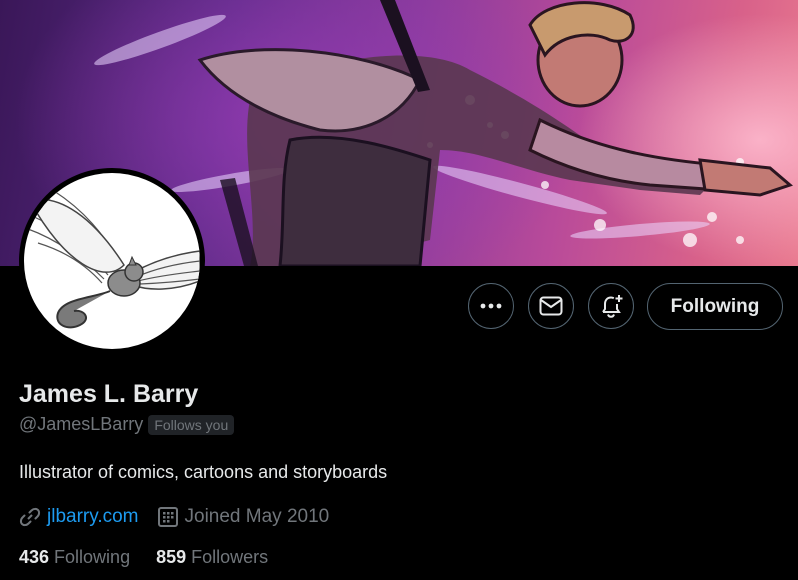 The height and width of the screenshot is (580, 798). I want to click on following-button: Following, so click(715, 306).